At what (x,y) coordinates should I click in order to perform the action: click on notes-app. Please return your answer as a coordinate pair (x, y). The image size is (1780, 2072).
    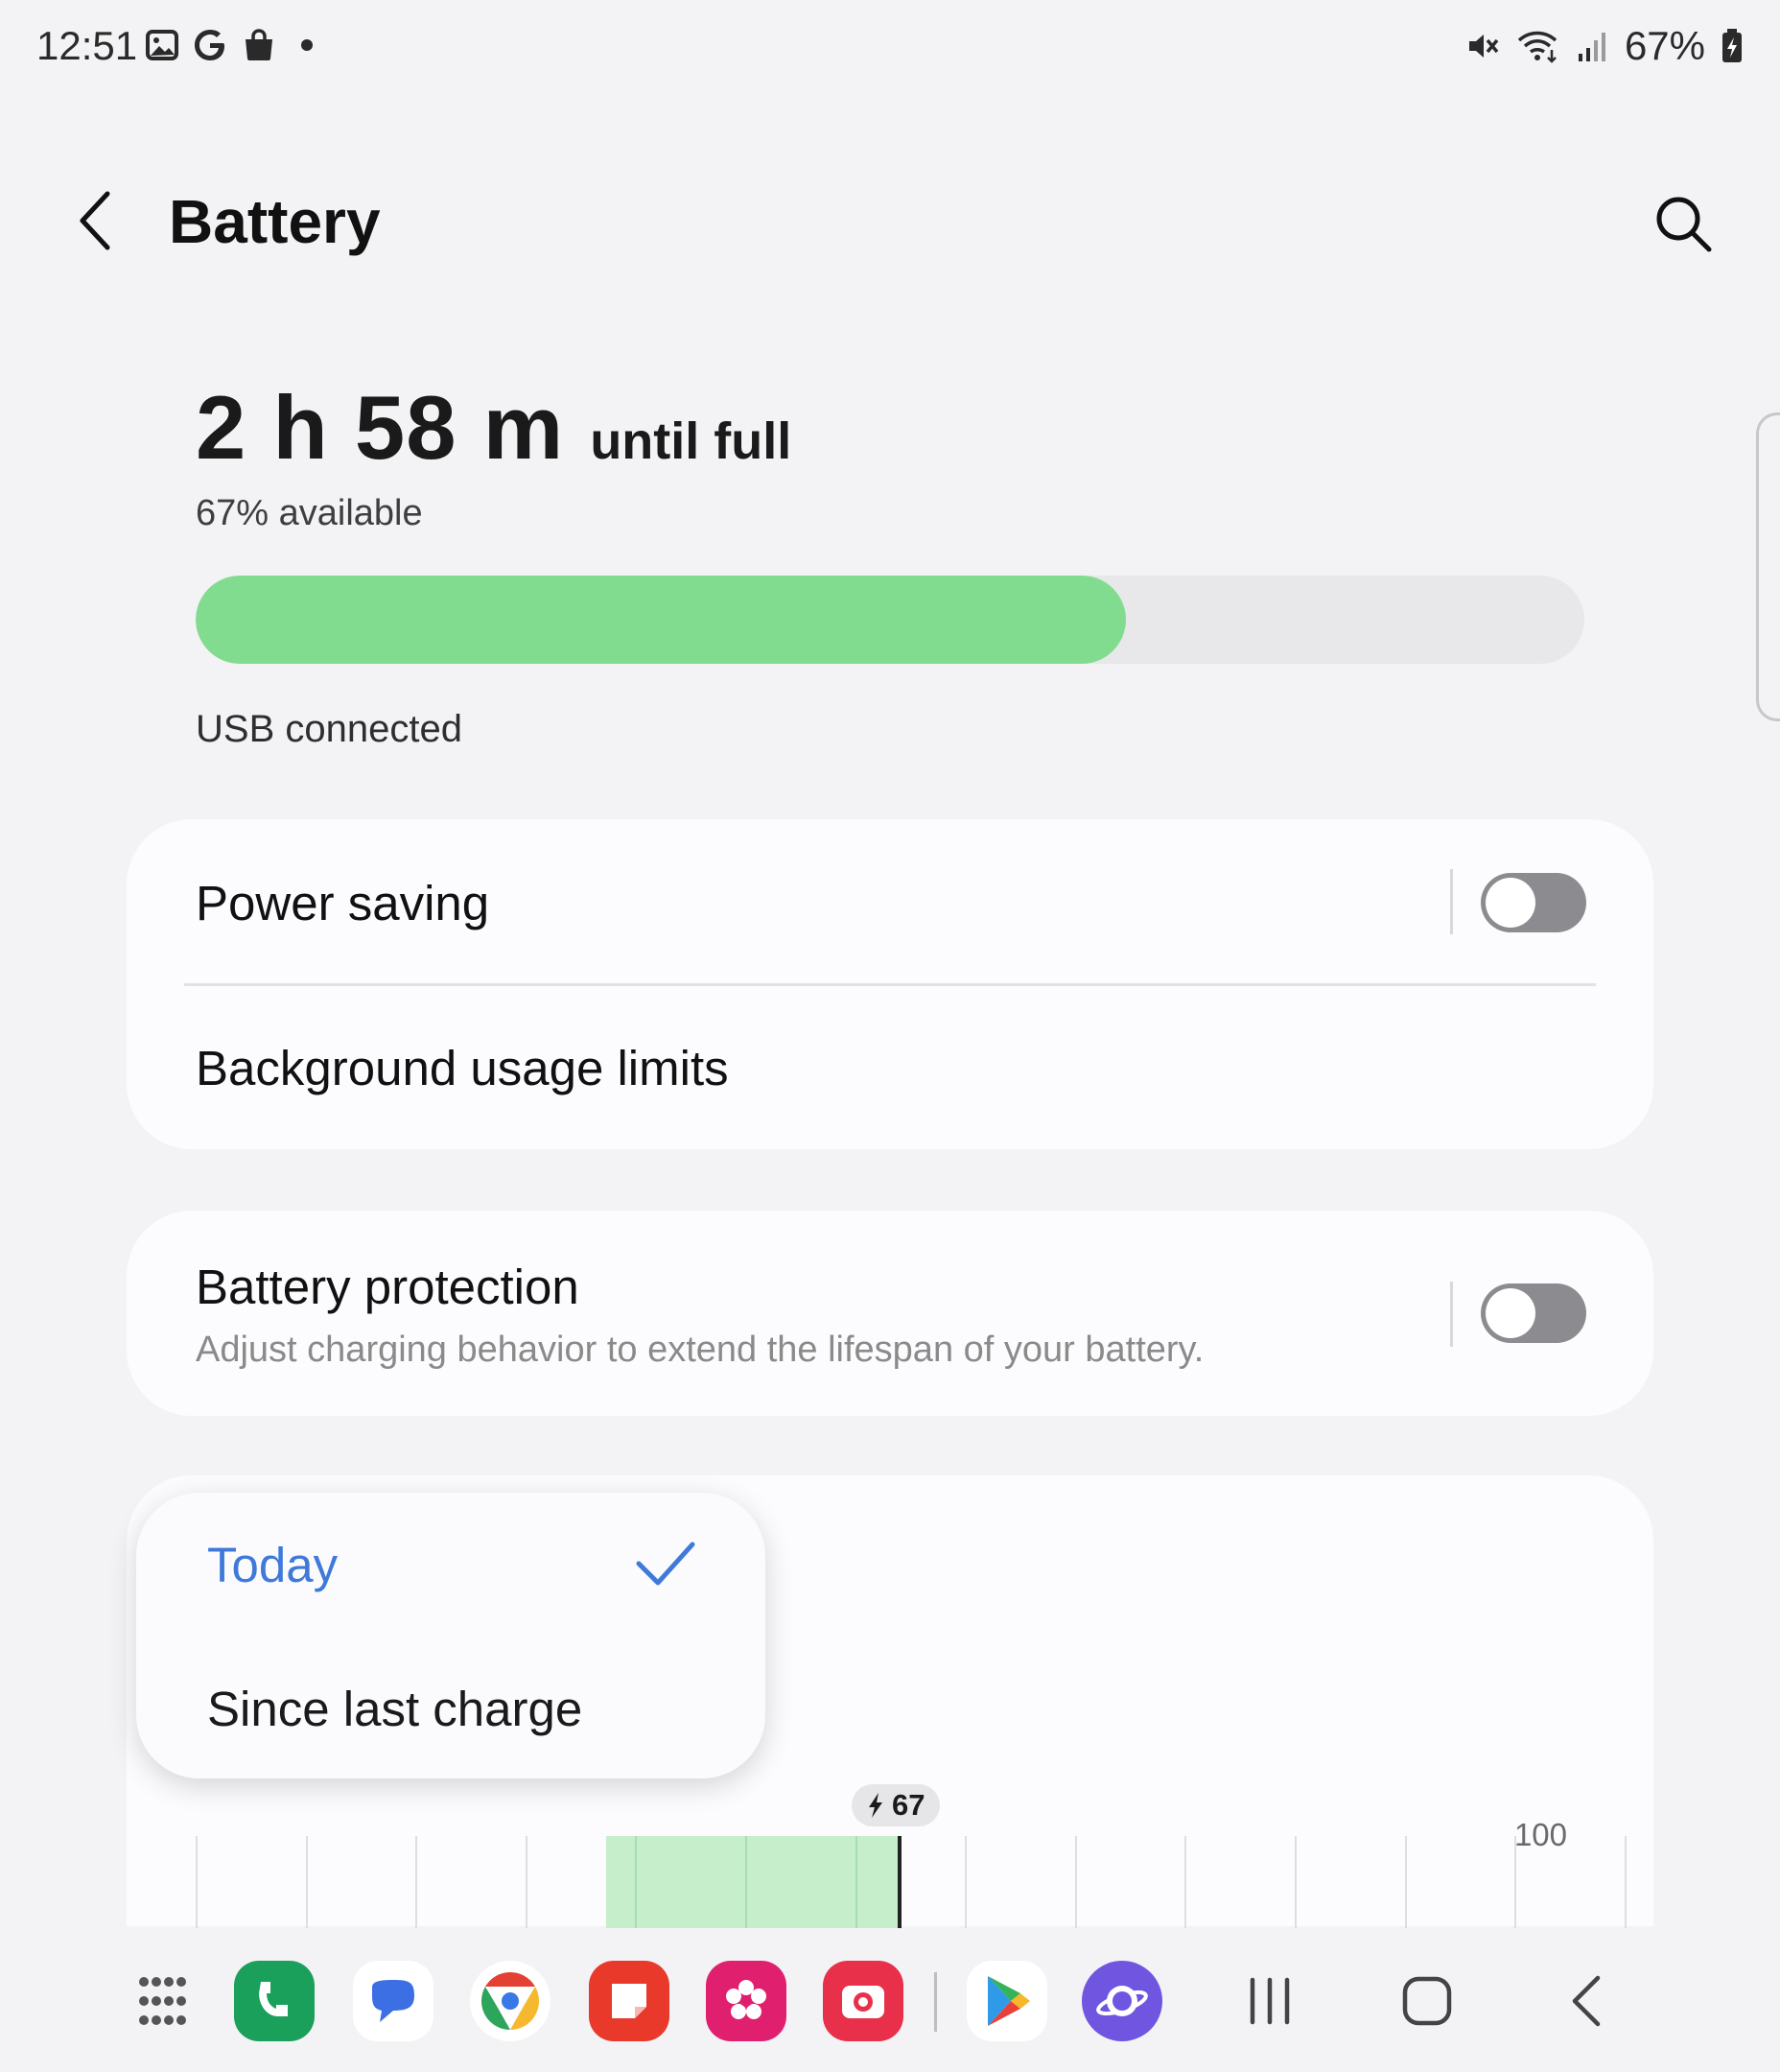
    Looking at the image, I should click on (629, 2001).